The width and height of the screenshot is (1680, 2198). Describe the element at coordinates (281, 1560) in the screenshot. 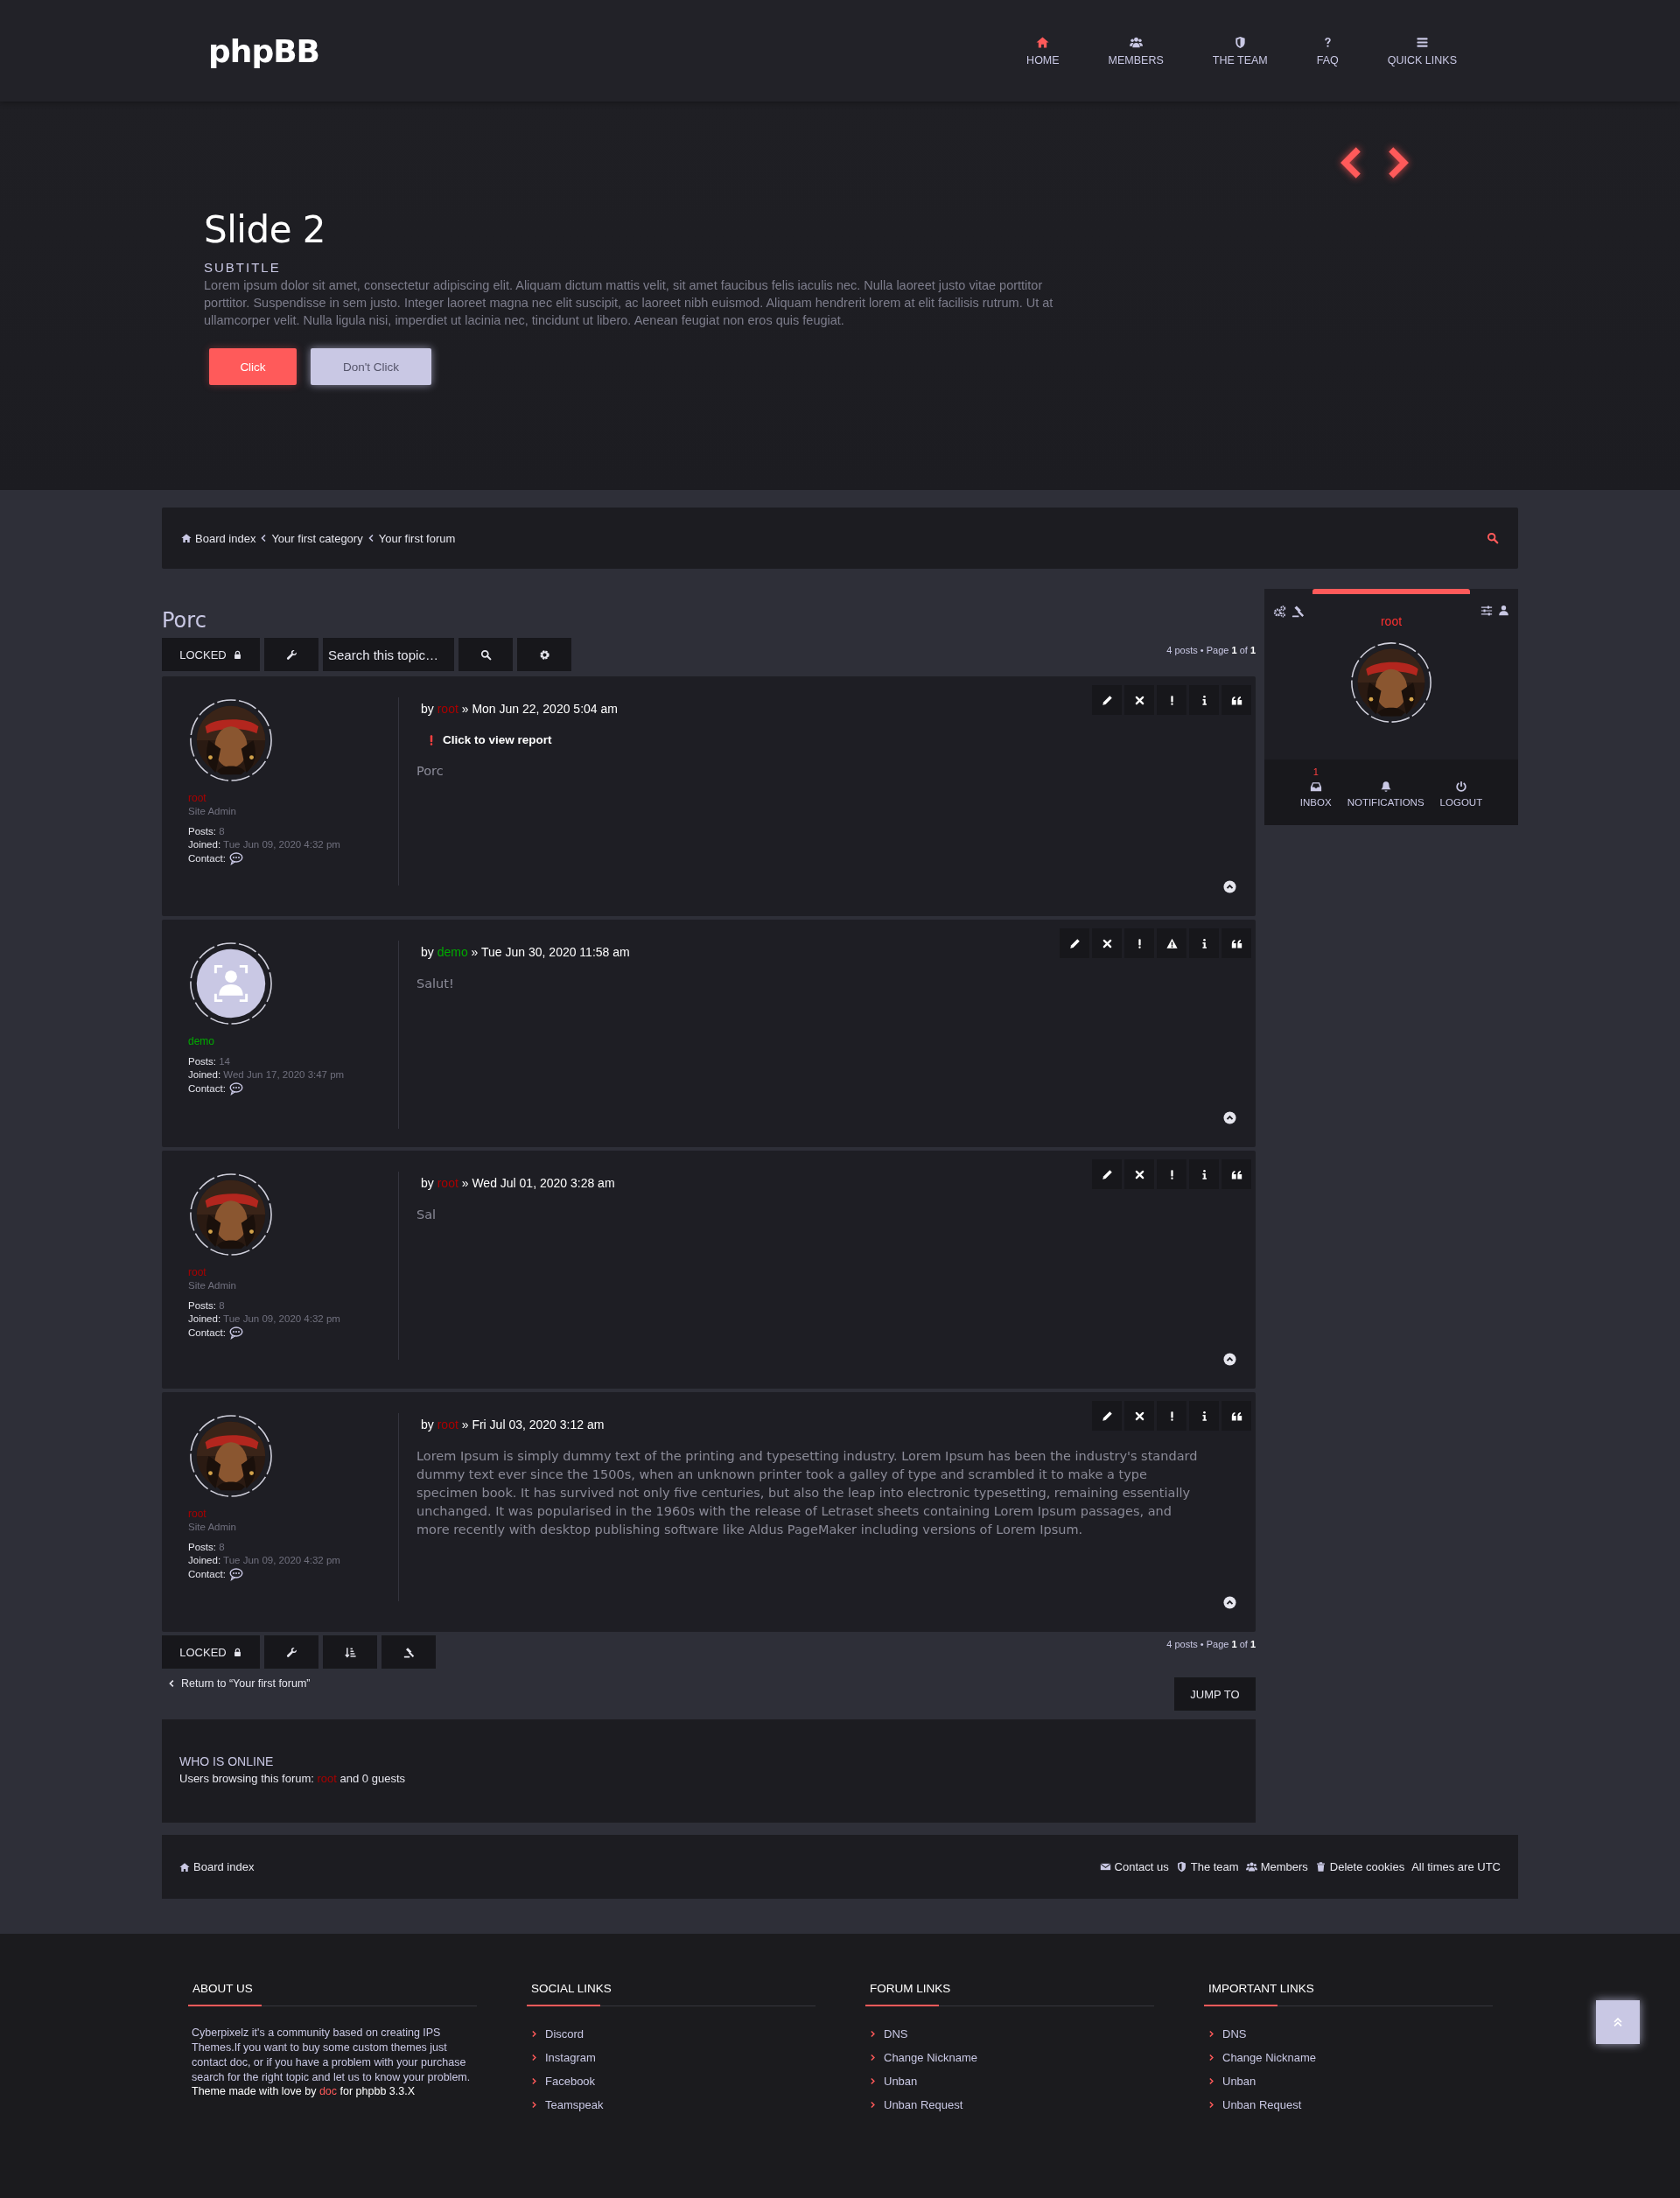

I see `joined-date: Tue Jun 09, 2020 4:32 pm` at that location.